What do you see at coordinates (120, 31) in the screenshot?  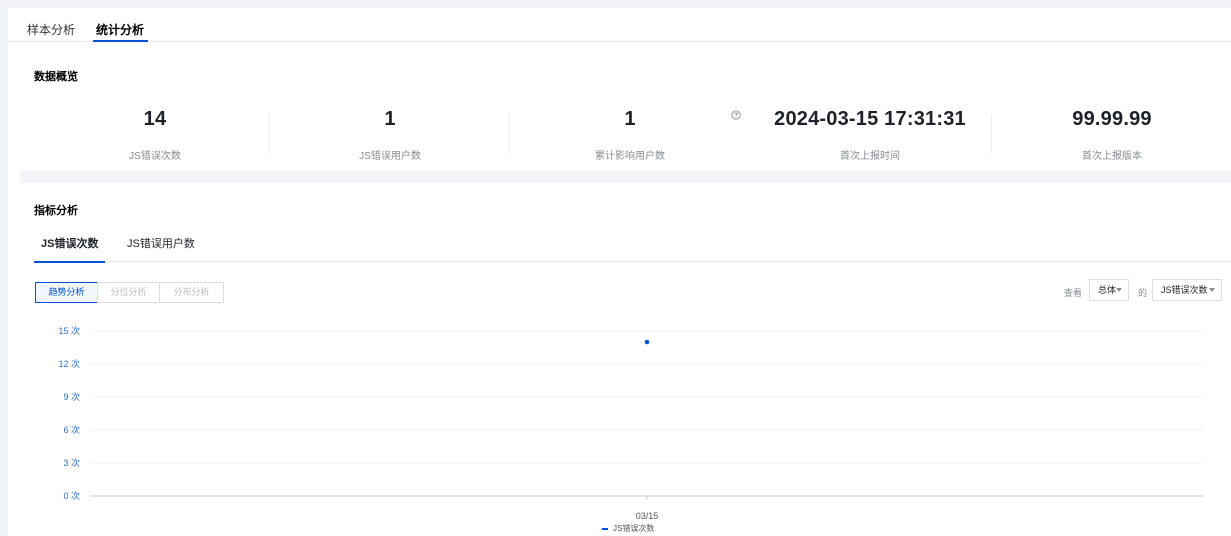 I see `tab-statistics-analysis: 统计分析` at bounding box center [120, 31].